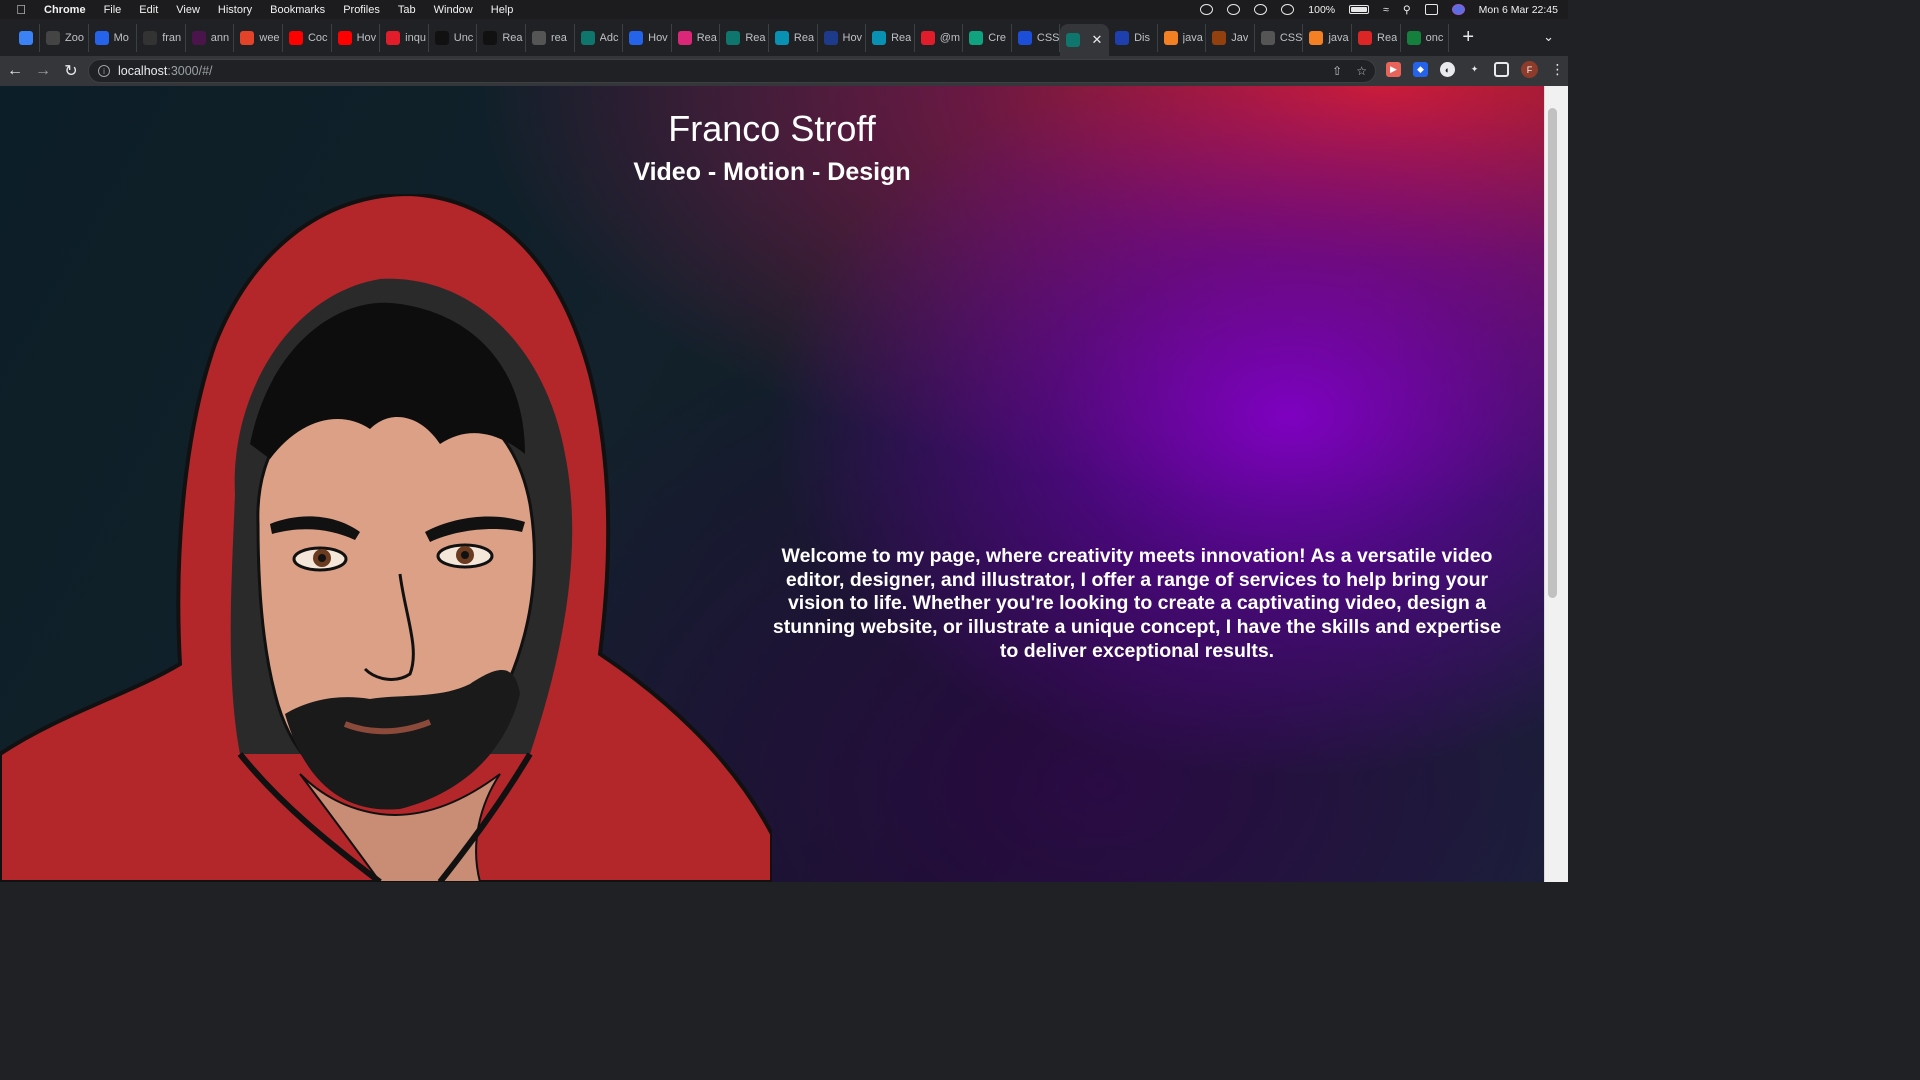 The height and width of the screenshot is (1080, 1920). I want to click on browser-tab: Cre, so click(987, 37).